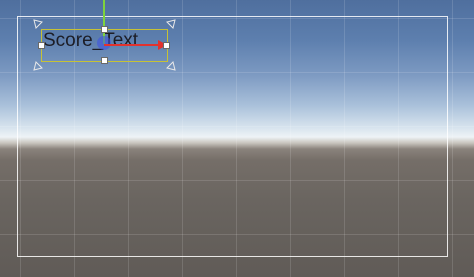 This screenshot has height=277, width=474. I want to click on x-axis-arrow-icon, so click(133, 45).